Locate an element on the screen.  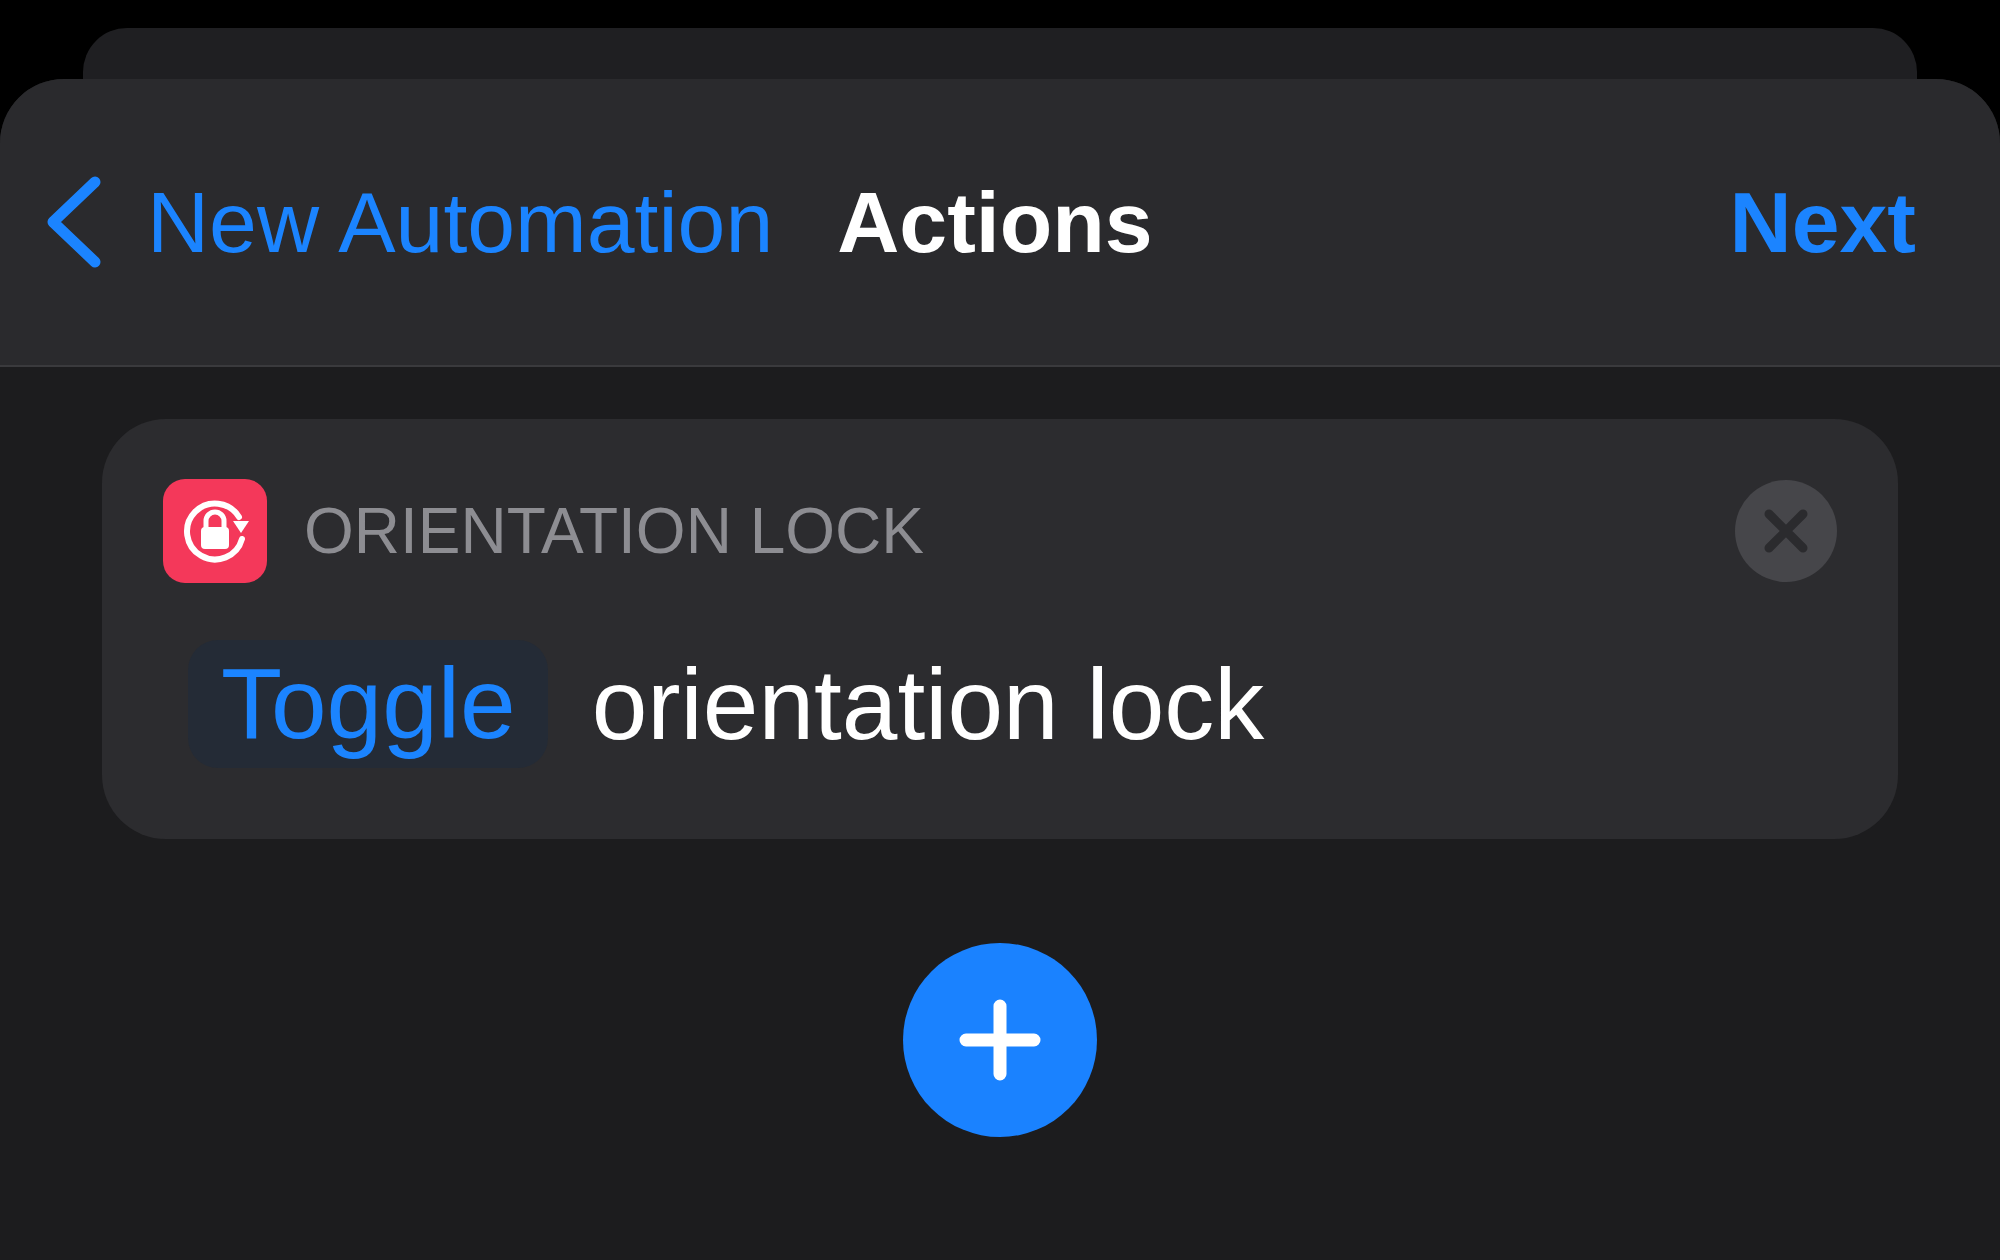
parameter-button: Toggle is located at coordinates (368, 704).